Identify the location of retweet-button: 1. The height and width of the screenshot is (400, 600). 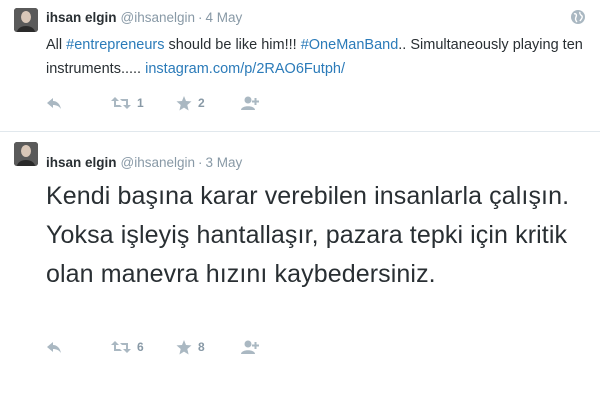
(143, 103).